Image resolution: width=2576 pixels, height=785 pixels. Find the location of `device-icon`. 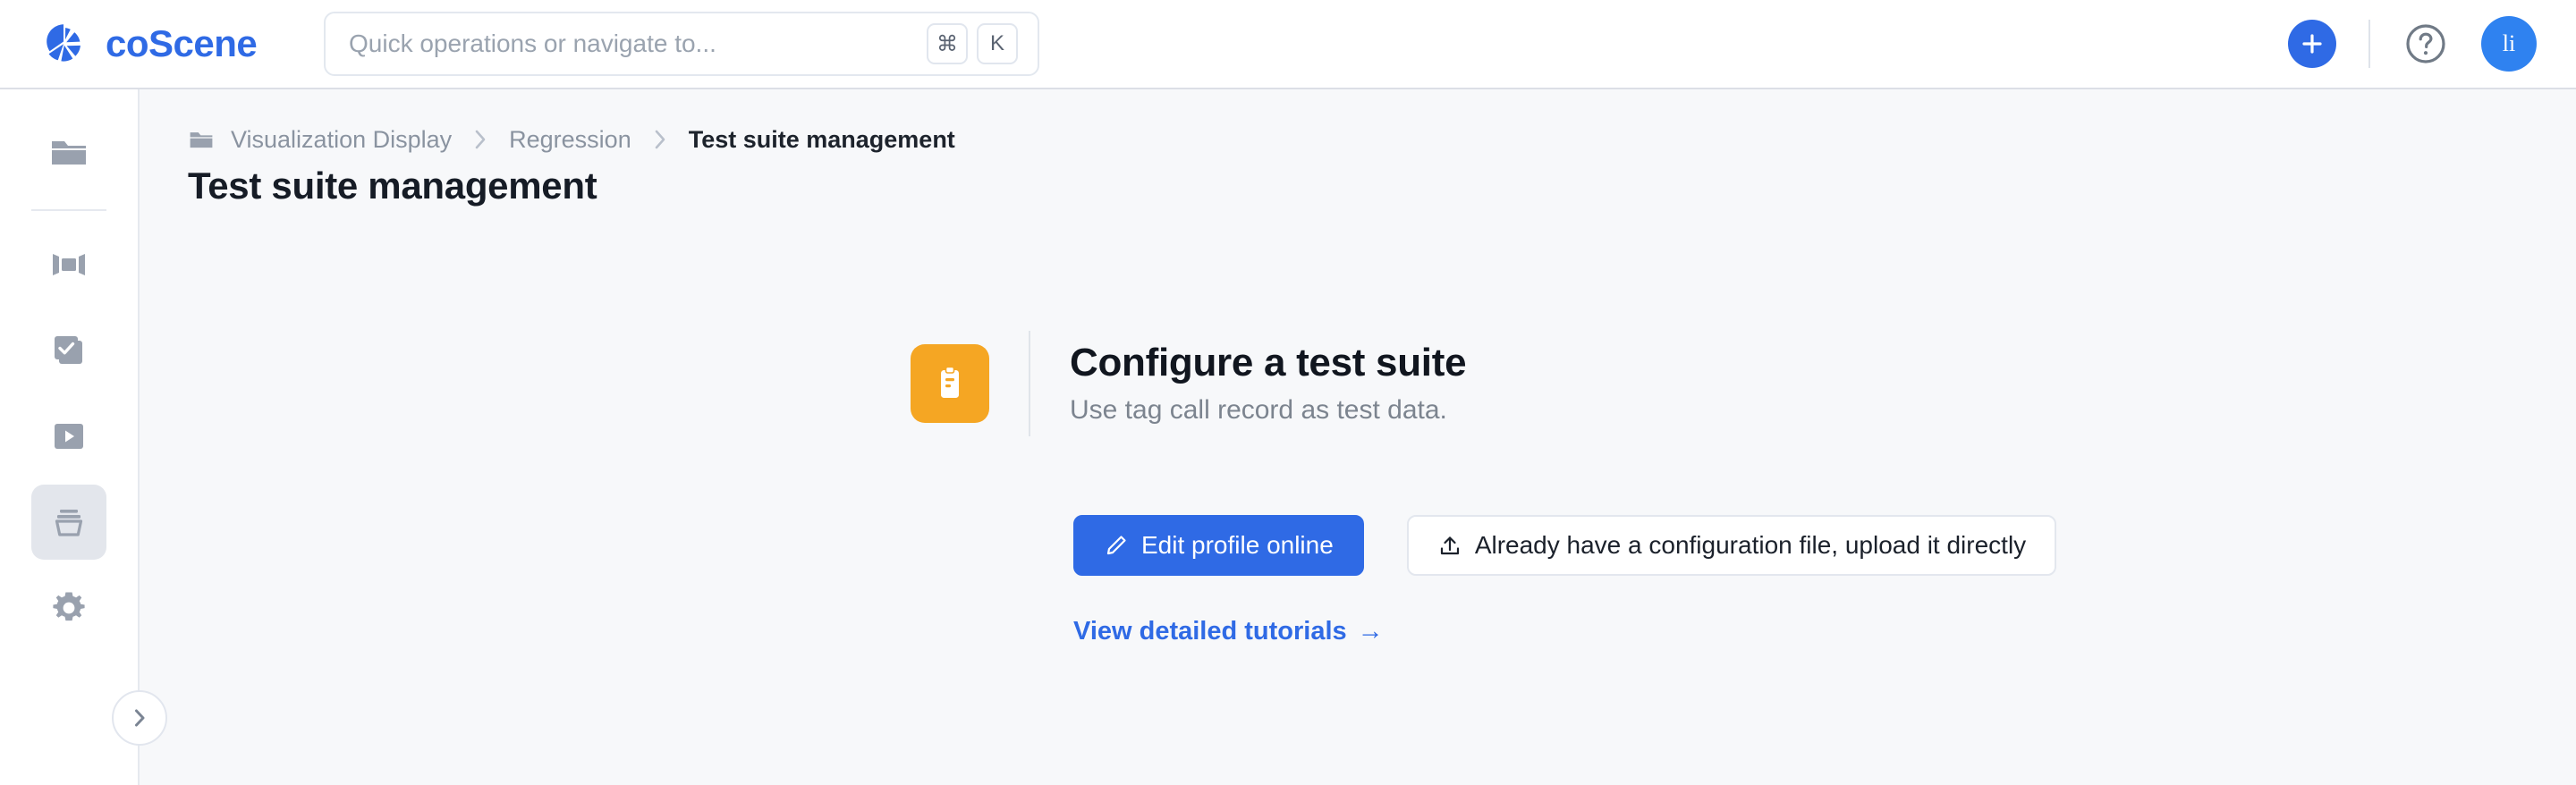

device-icon is located at coordinates (68, 264).